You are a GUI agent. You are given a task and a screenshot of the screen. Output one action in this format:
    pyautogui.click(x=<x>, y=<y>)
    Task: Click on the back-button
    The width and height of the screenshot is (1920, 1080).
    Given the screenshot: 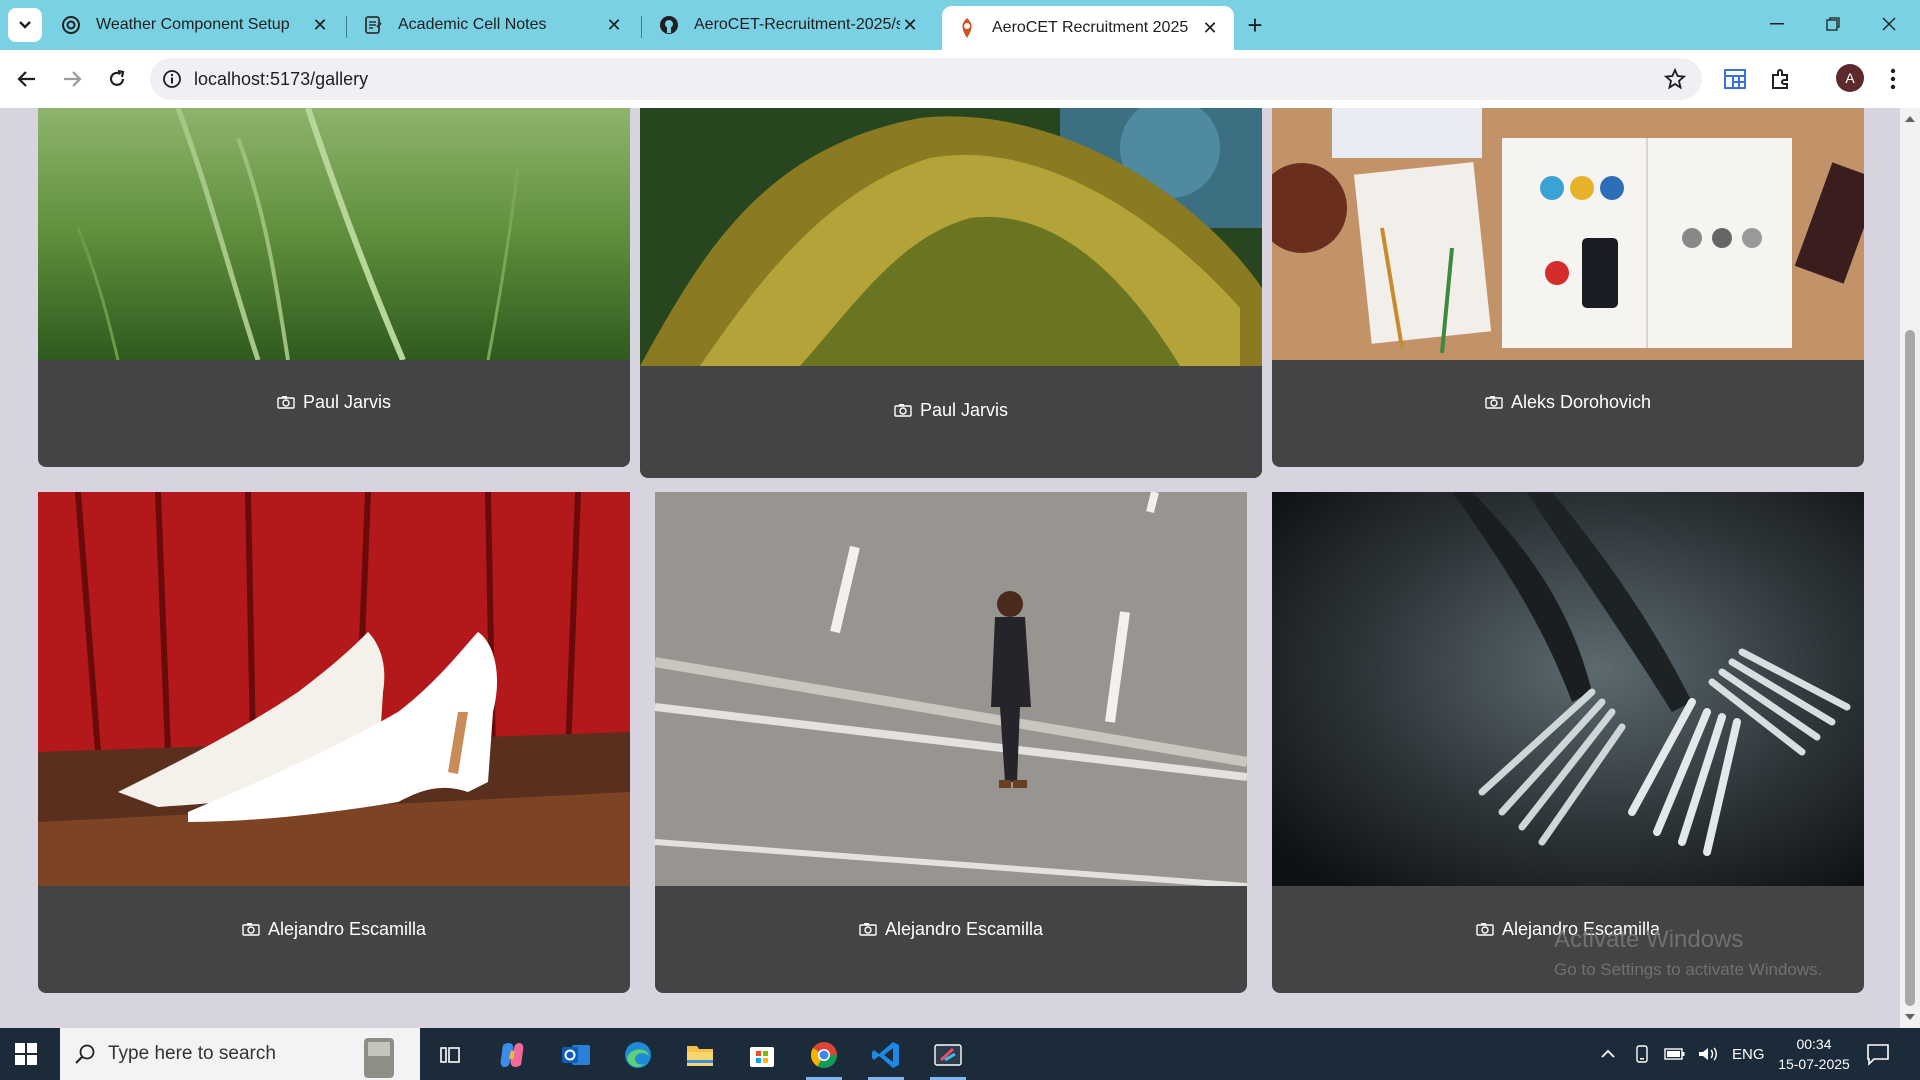 What is the action you would take?
    pyautogui.click(x=27, y=79)
    